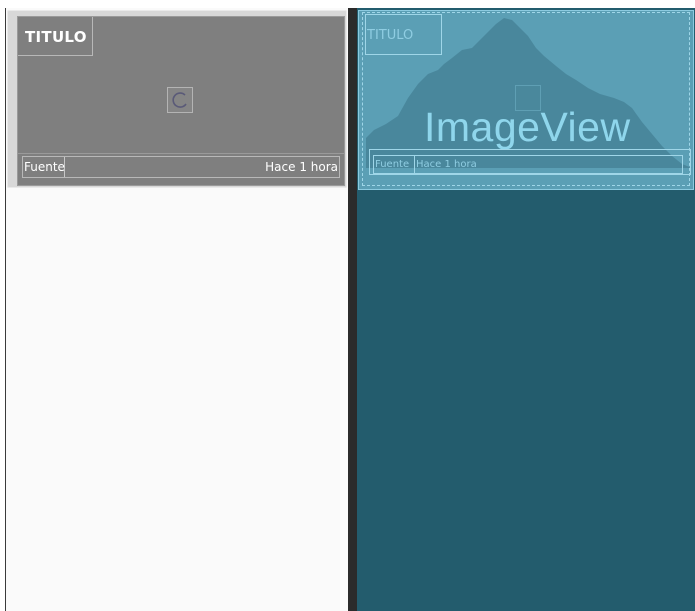 The height and width of the screenshot is (611, 695). I want to click on card-footer: Fuente Hace 1 hora, so click(181, 167).